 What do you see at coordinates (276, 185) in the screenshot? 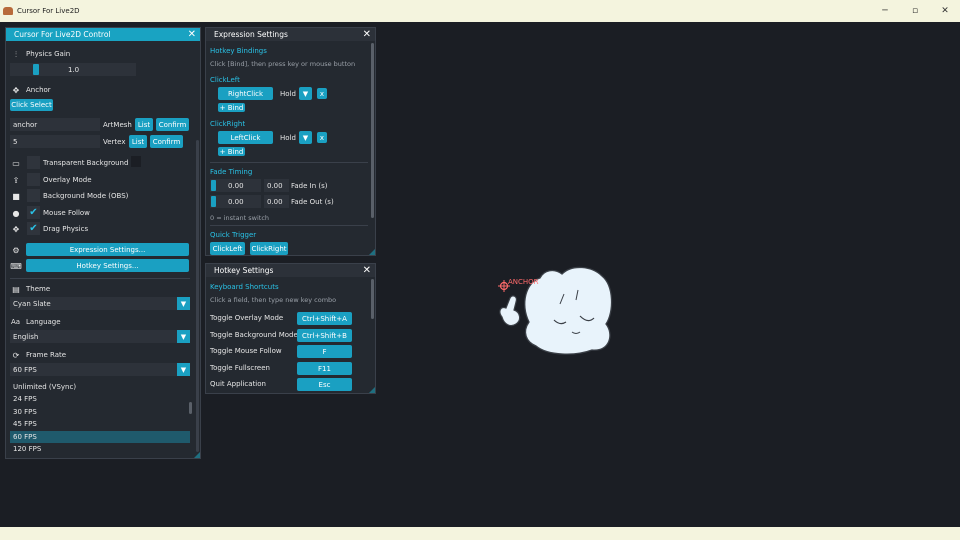
I see `fade-in-input: 0.00` at bounding box center [276, 185].